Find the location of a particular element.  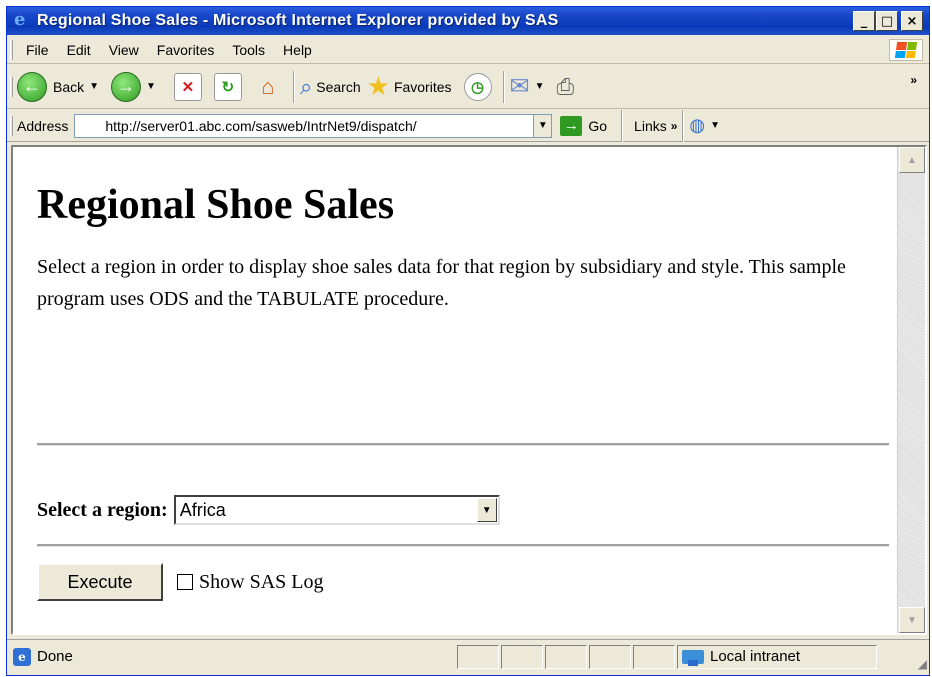

links-overflow: » is located at coordinates (674, 125).